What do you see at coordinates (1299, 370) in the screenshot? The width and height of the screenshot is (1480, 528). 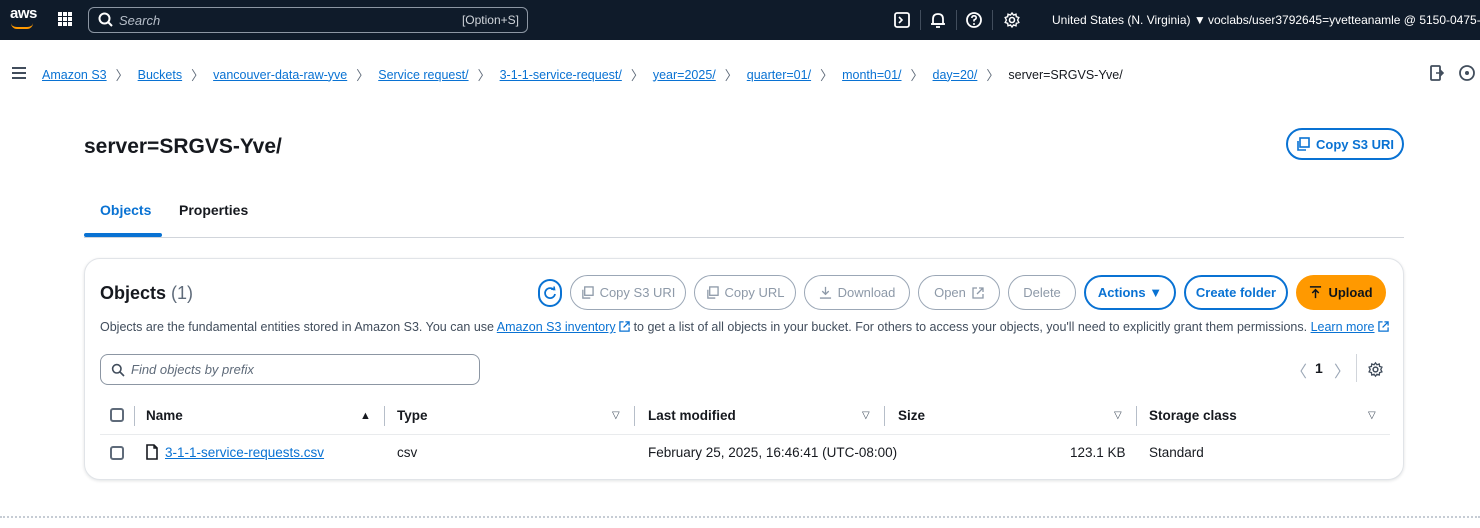 I see `previous-page-button: 〈` at bounding box center [1299, 370].